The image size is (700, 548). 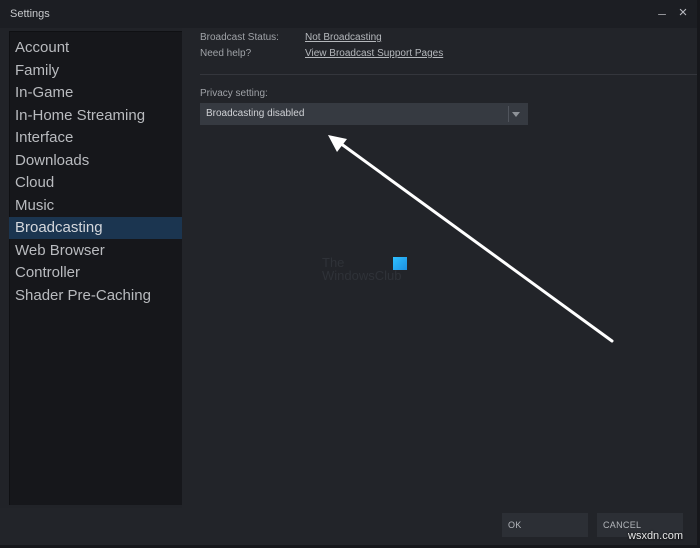 I want to click on sidebar-item-music: Music, so click(x=95, y=206).